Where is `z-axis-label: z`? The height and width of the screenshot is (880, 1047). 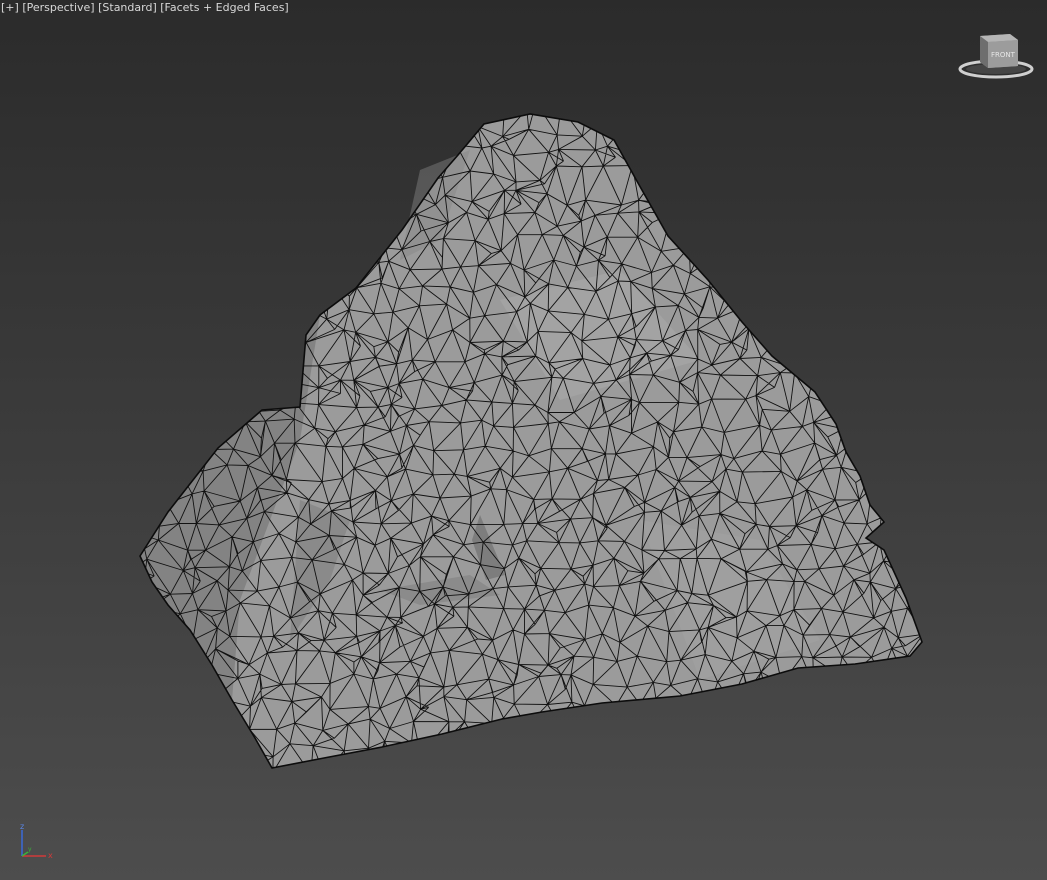
z-axis-label: z is located at coordinates (22, 826).